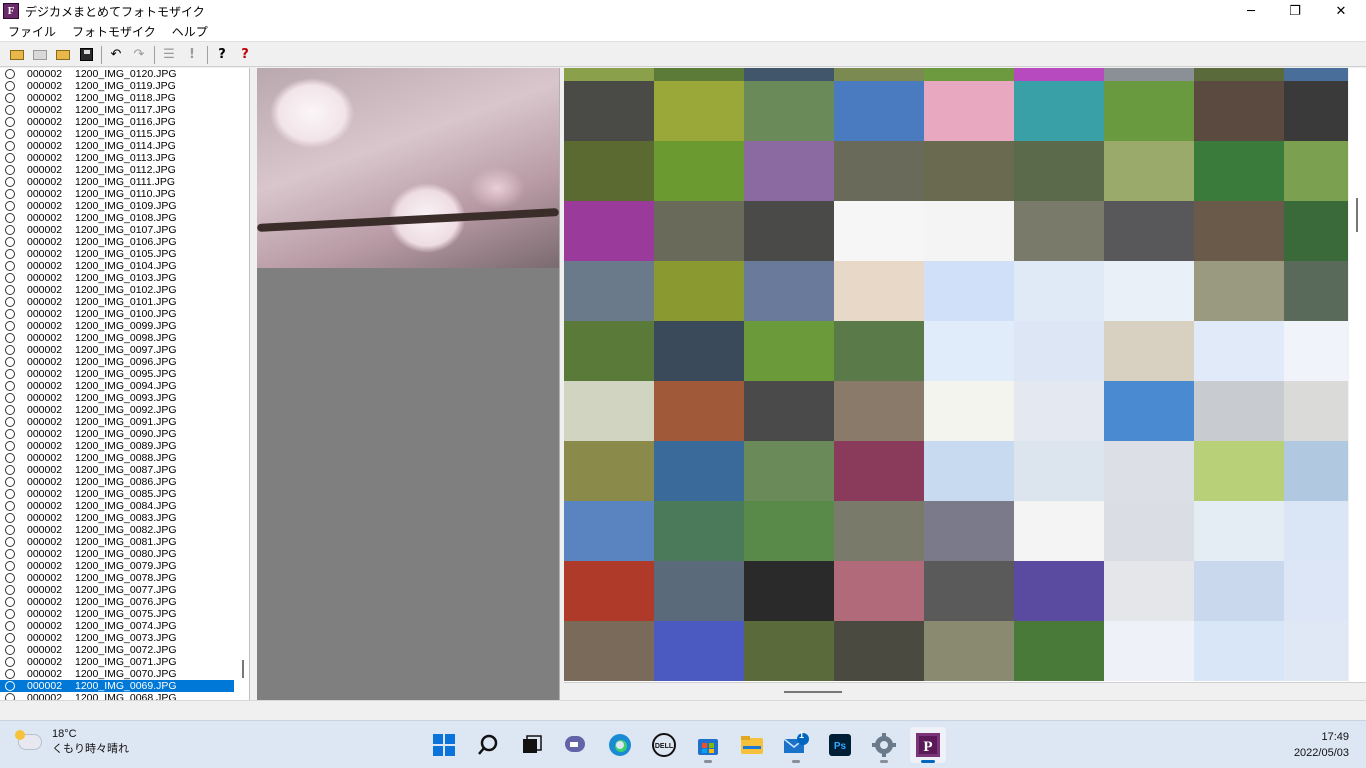 This screenshot has height=768, width=1366. Describe the element at coordinates (708, 745) in the screenshot. I see `store-button` at that location.